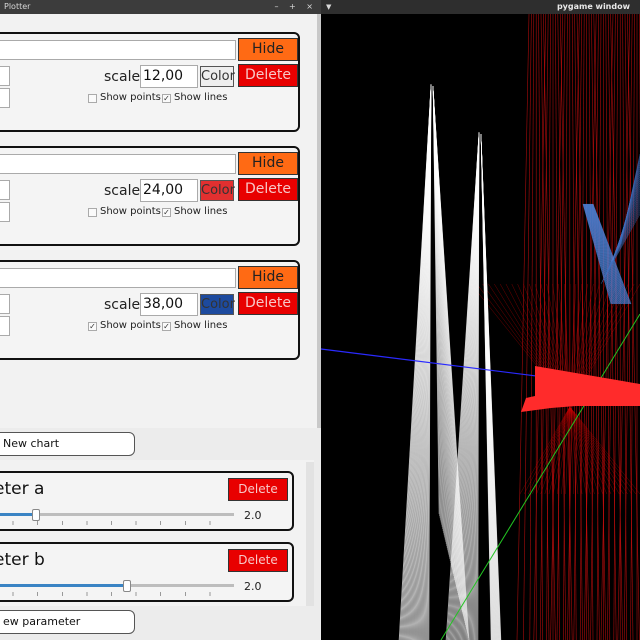 The image size is (640, 640). Describe the element at coordinates (296, 7) in the screenshot. I see `window-controls: – + ×` at that location.